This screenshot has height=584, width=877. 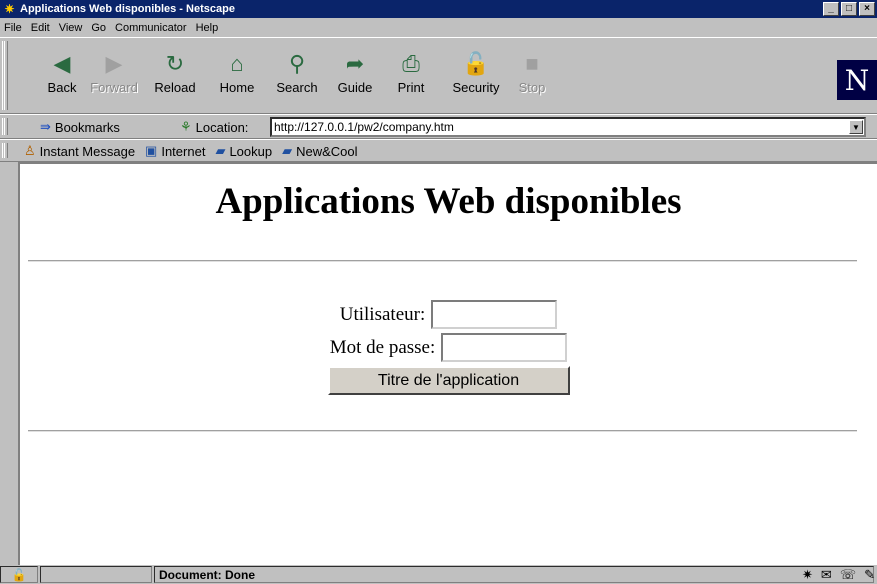 I want to click on location-label: ⚘ Location:, so click(x=214, y=127).